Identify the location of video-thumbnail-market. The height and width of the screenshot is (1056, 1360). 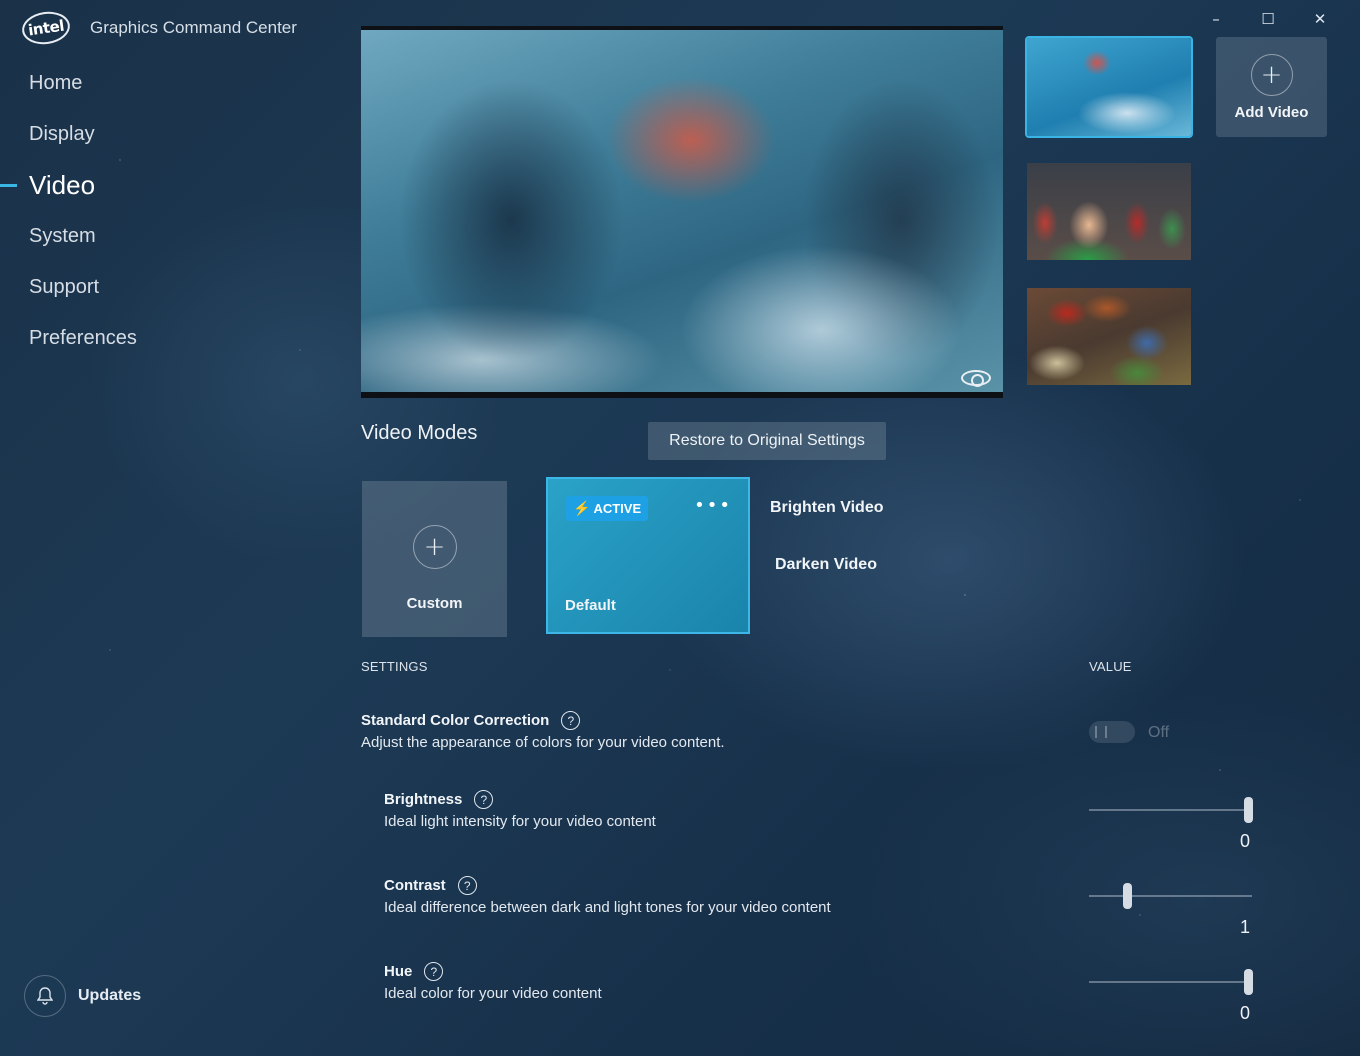
(1109, 336).